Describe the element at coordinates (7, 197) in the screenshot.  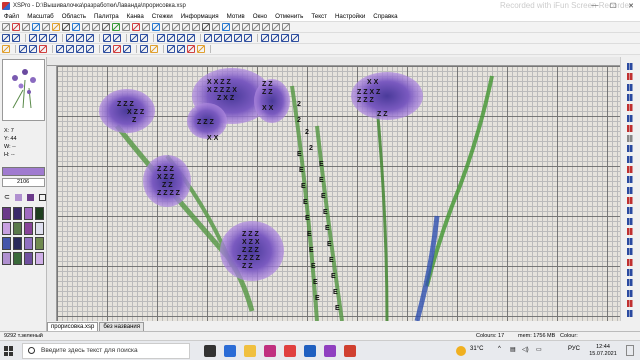
I see `palette-add-icon: ⊂` at that location.